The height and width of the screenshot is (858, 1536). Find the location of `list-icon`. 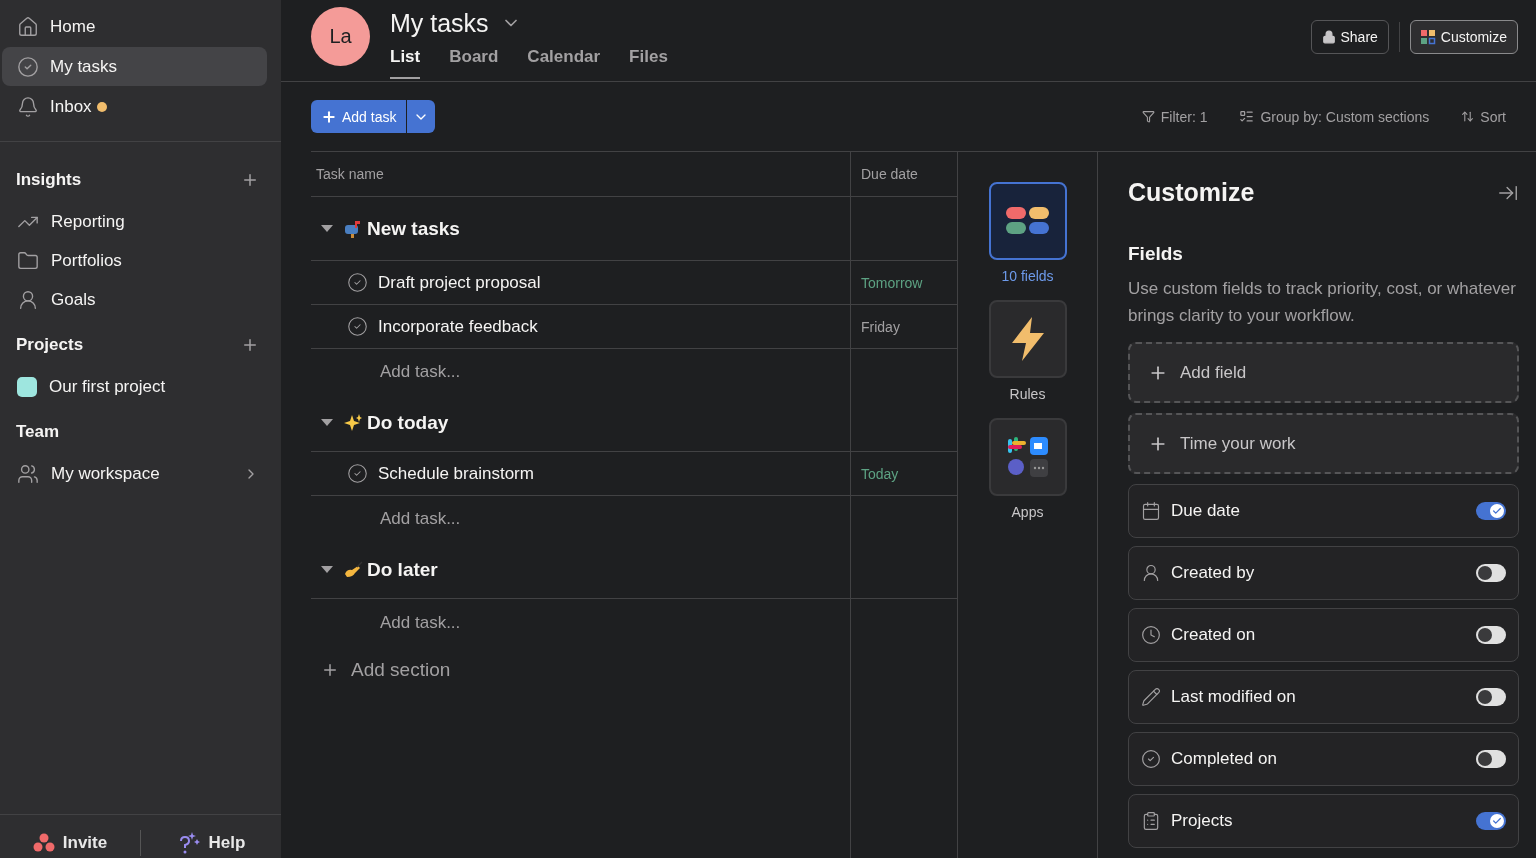

list-icon is located at coordinates (1247, 116).